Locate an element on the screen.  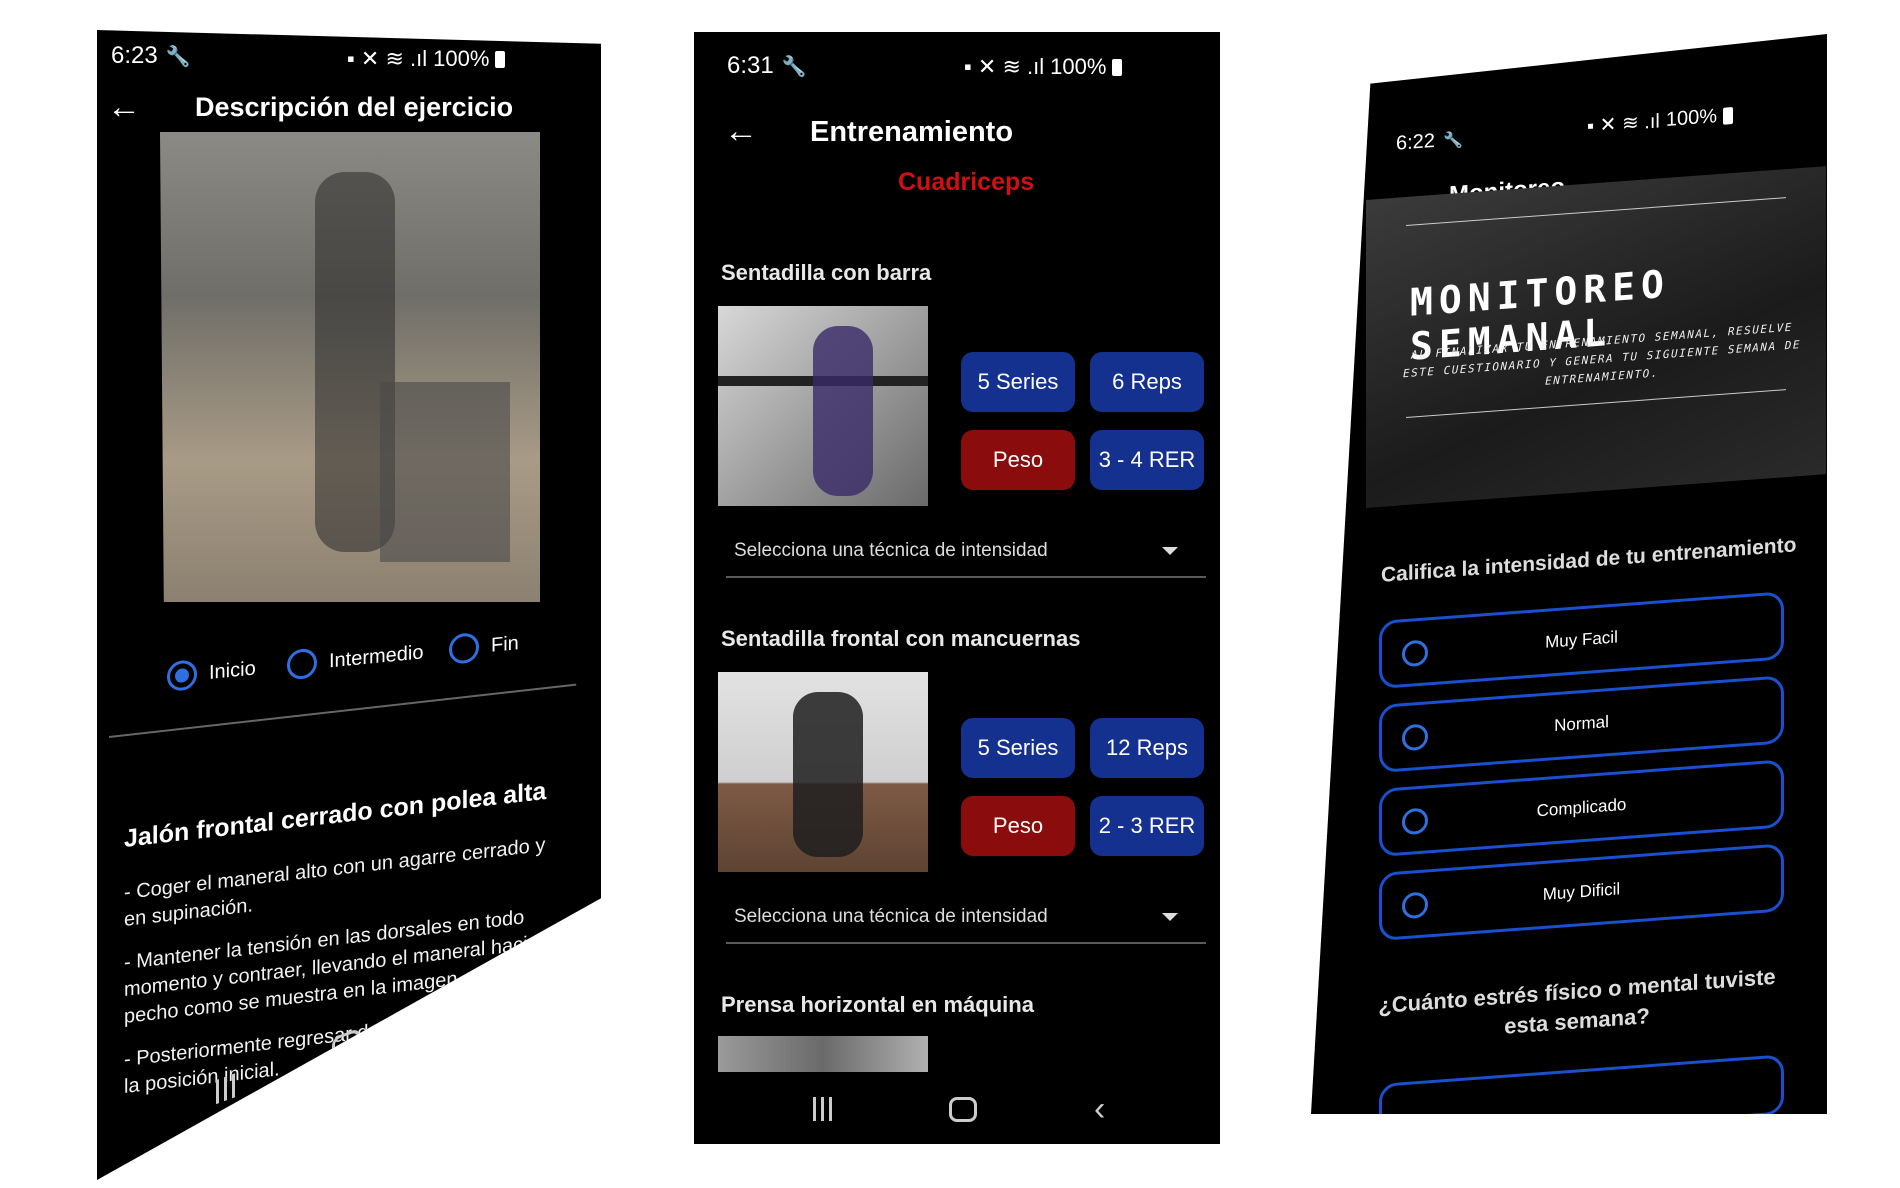
option-complicado: Complicado is located at coordinates (1581, 808).